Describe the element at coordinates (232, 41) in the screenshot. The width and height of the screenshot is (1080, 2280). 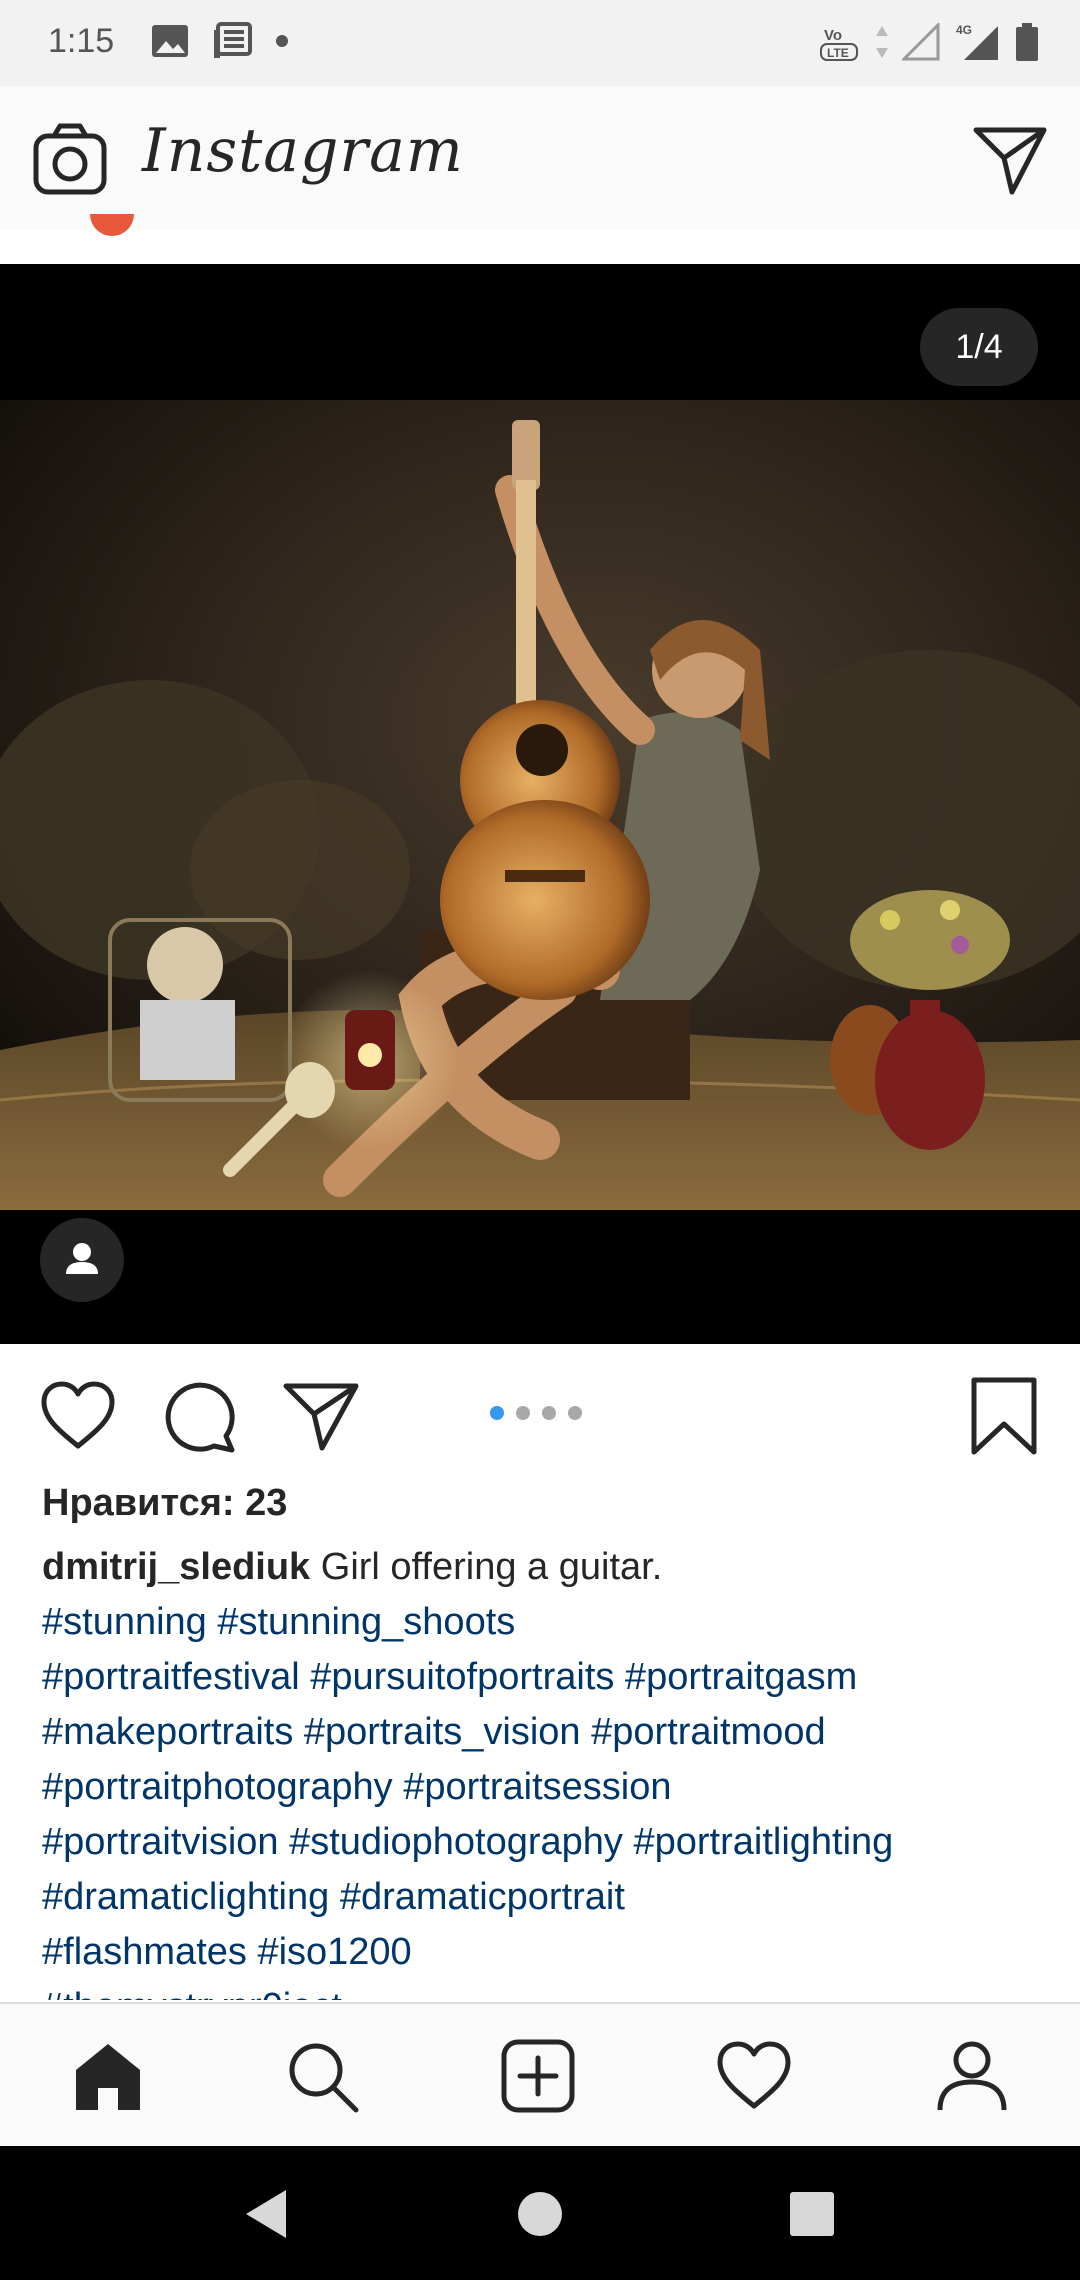
I see `news-notification-icon` at that location.